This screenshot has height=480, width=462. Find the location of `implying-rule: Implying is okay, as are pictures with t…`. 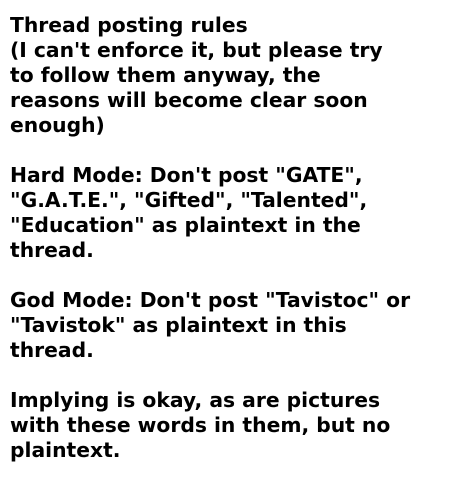

implying-rule: Implying is okay, as are pictures with t… is located at coordinates (200, 425).